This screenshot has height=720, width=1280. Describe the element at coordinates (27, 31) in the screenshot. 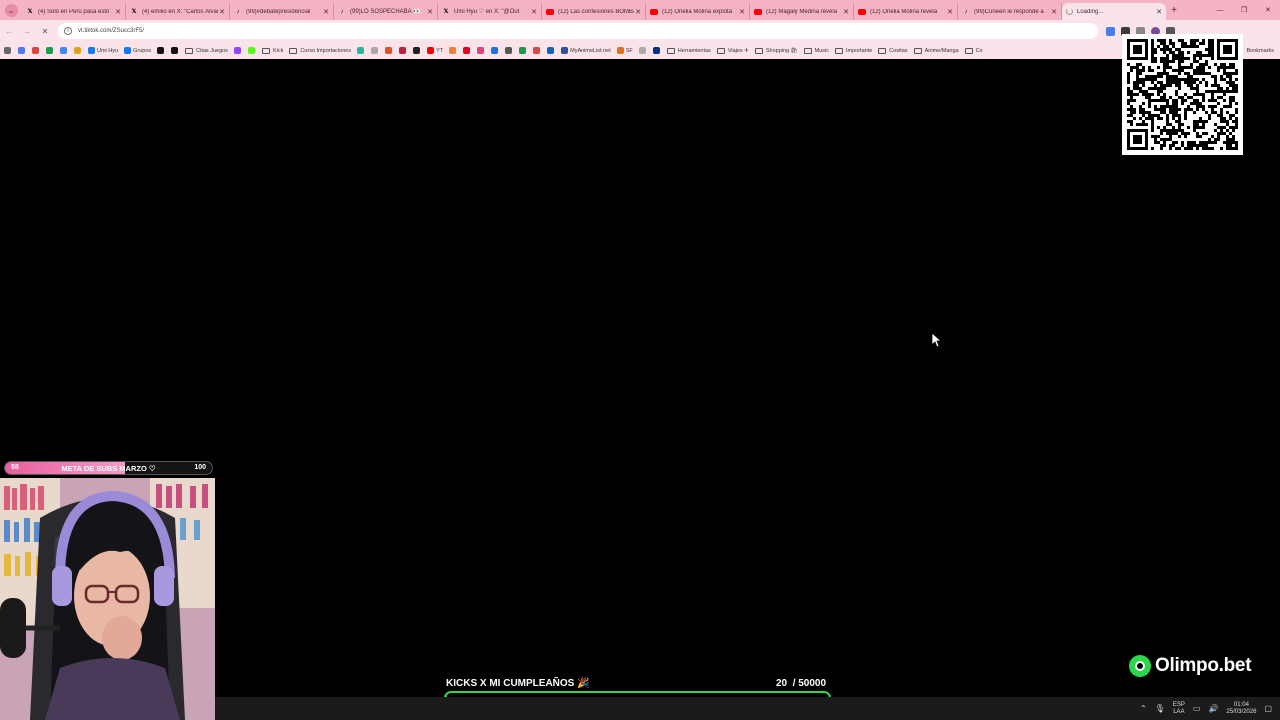

I see `forward-button: →` at that location.